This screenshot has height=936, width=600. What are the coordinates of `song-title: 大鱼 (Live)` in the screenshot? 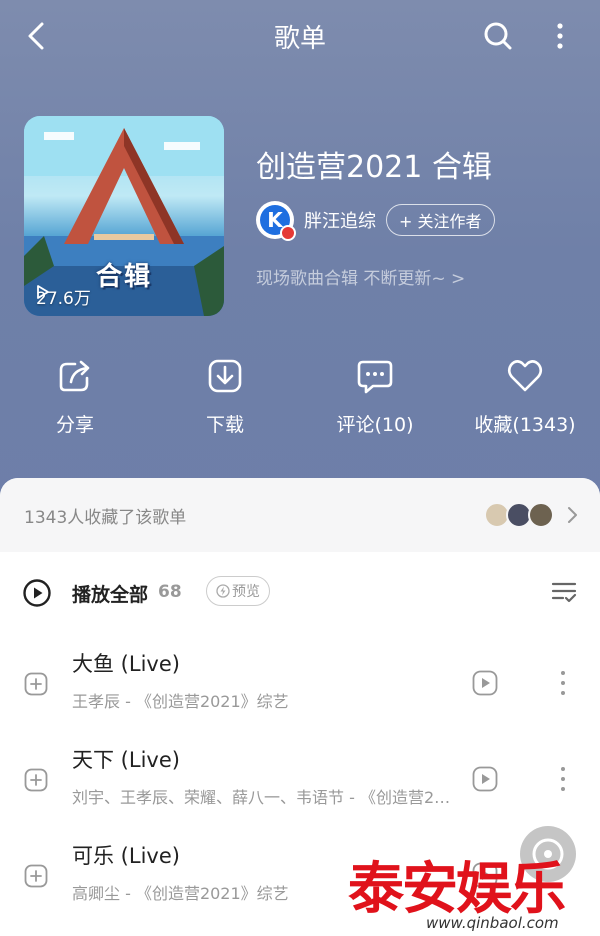 It's located at (126, 664).